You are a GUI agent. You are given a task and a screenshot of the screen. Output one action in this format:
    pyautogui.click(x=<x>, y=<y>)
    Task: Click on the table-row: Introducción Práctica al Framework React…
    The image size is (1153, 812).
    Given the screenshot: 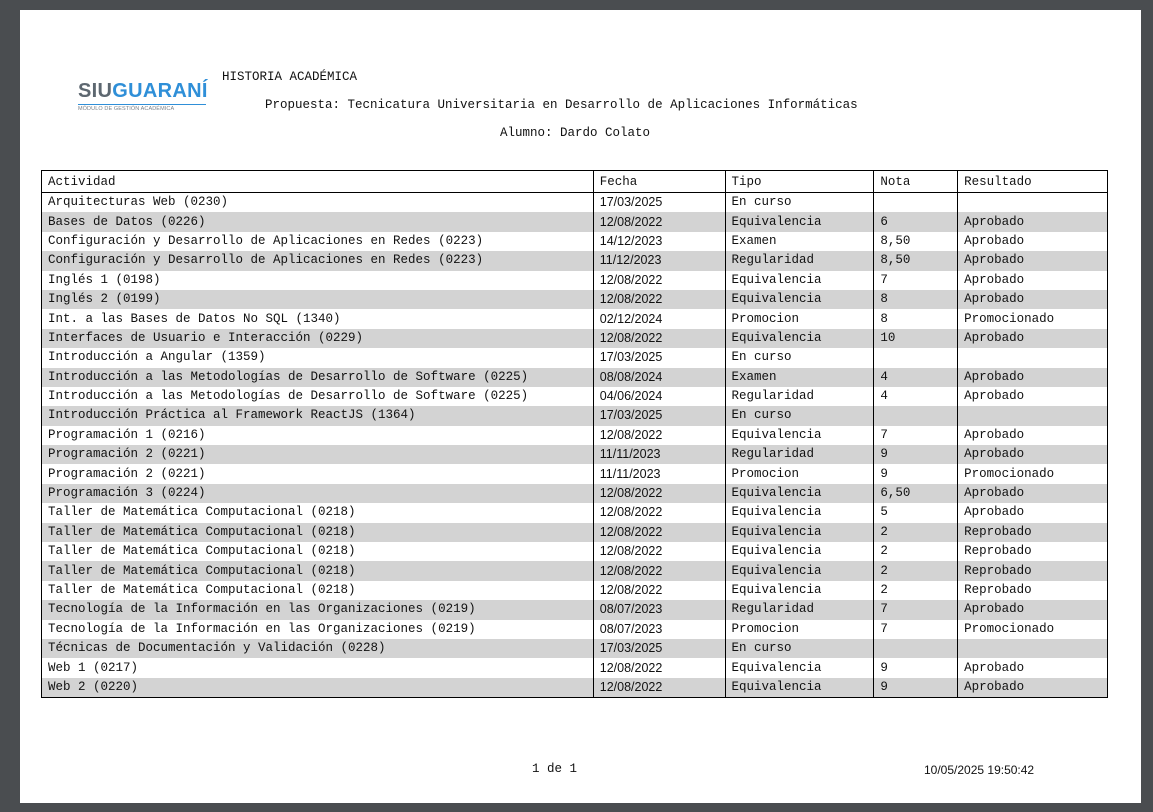 What is the action you would take?
    pyautogui.click(x=574, y=416)
    